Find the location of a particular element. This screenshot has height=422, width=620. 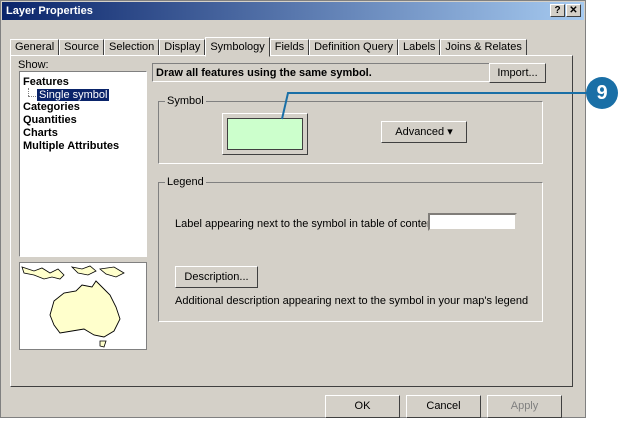

step-callout-badge: 9 is located at coordinates (602, 93).